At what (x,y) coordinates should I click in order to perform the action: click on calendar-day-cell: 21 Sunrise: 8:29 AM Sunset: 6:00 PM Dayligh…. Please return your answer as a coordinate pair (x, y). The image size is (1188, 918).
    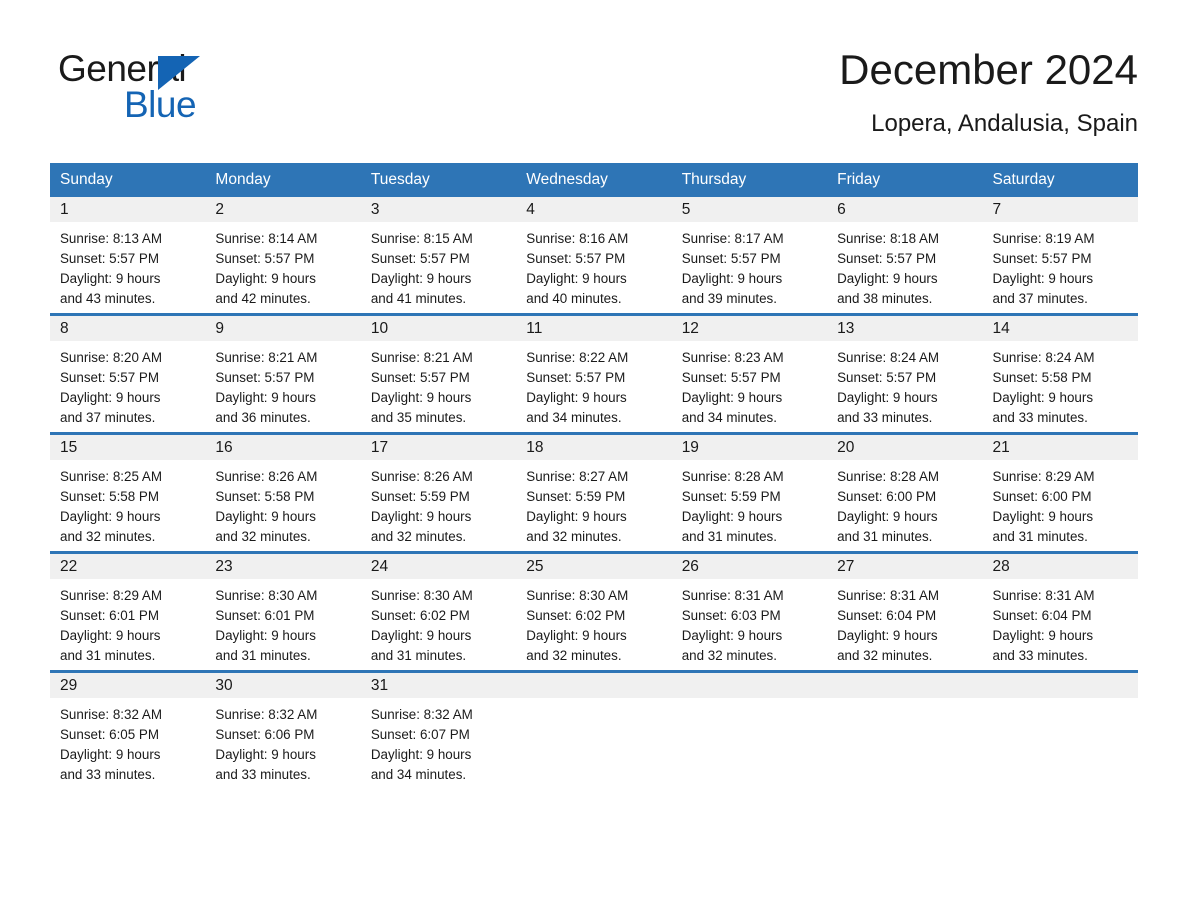
    Looking at the image, I should click on (1060, 492).